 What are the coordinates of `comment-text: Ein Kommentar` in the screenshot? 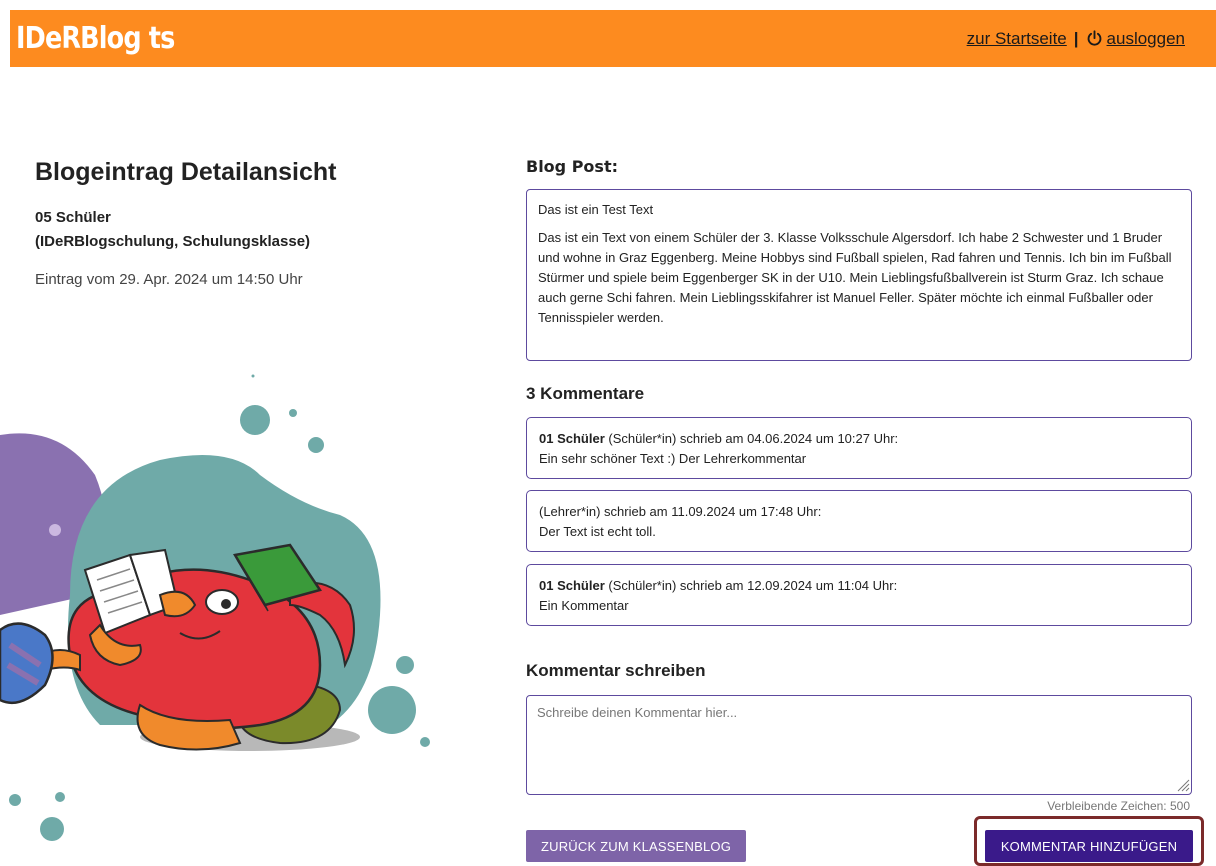 It's located at (584, 605).